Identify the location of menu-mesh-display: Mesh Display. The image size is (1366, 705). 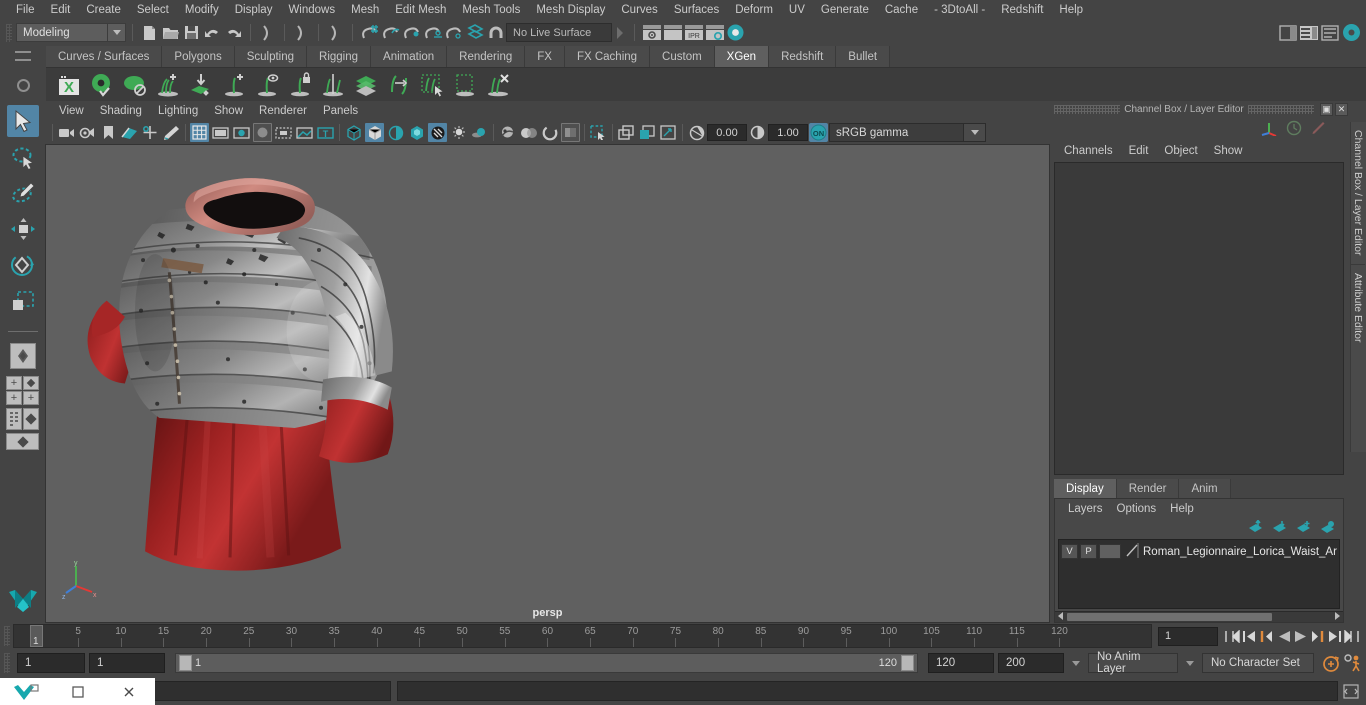
(570, 10).